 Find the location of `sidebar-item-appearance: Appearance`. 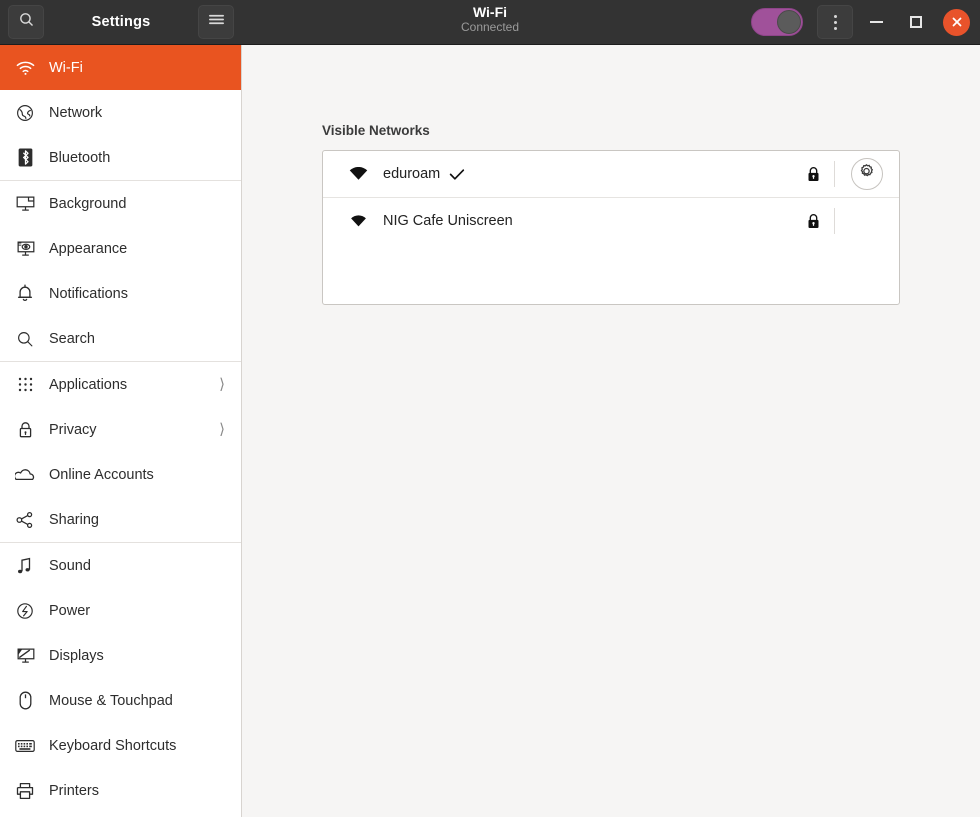

sidebar-item-appearance: Appearance is located at coordinates (120, 248).